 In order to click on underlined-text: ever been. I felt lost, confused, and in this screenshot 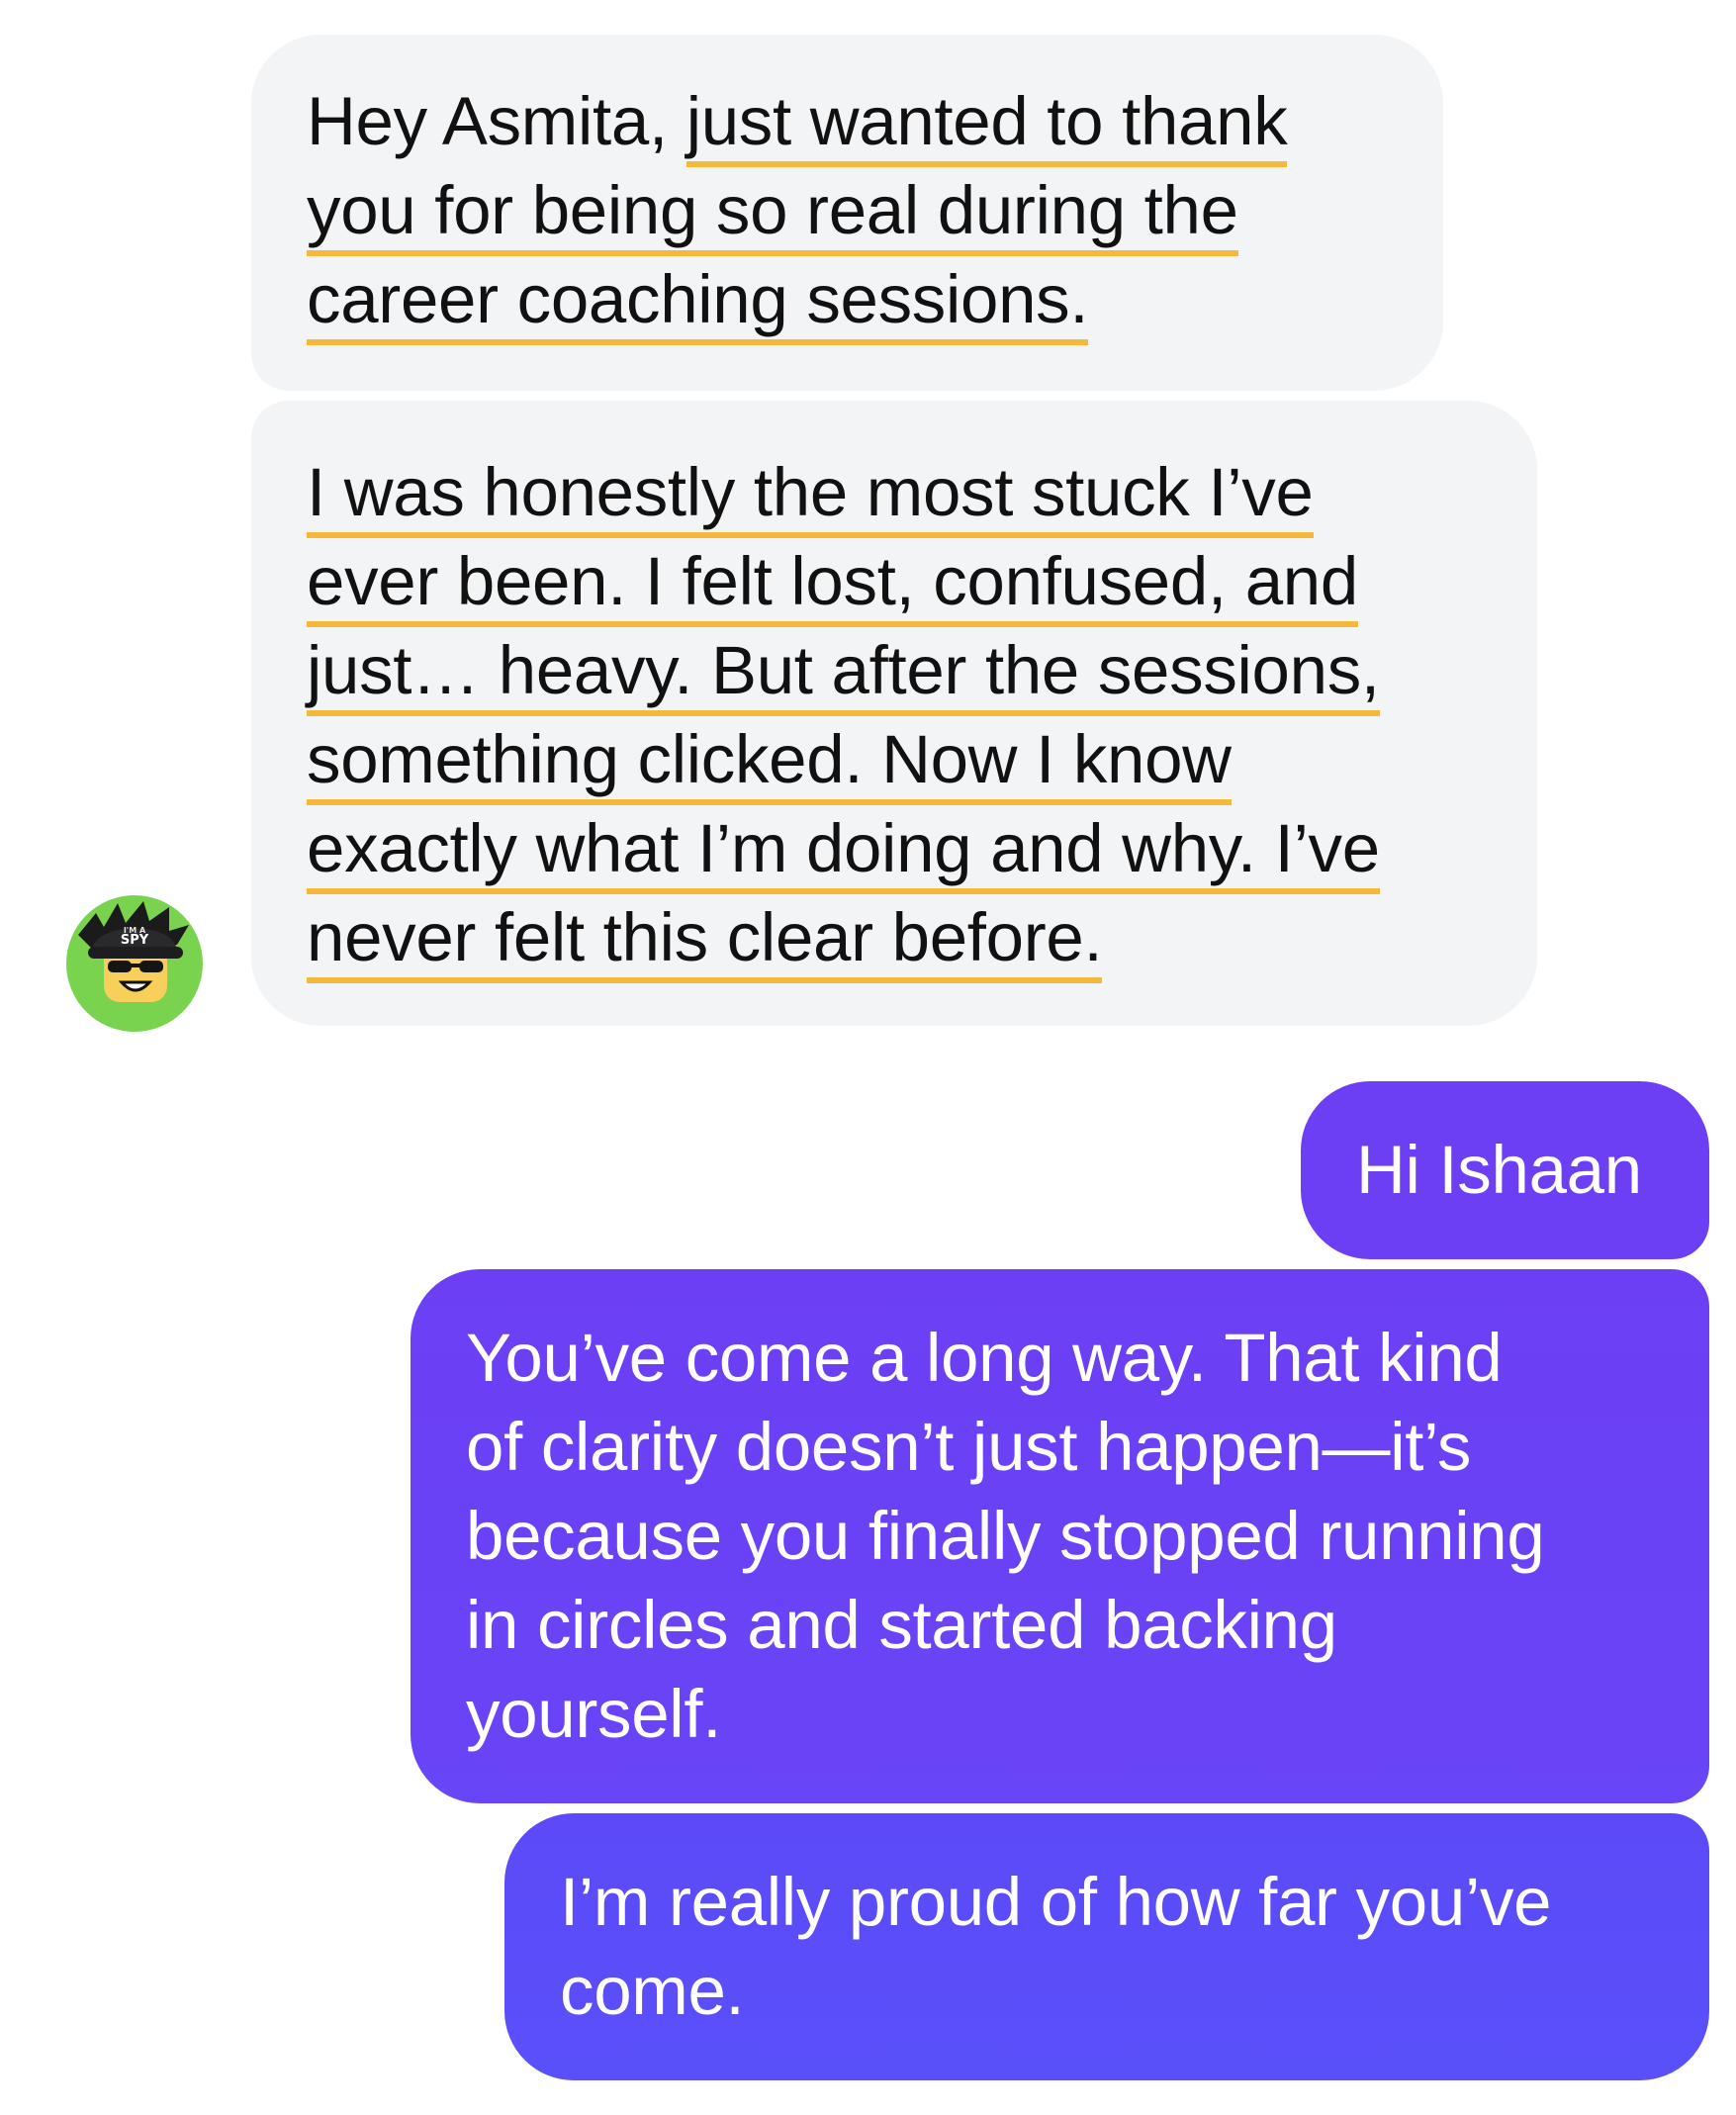, I will do `click(832, 585)`.